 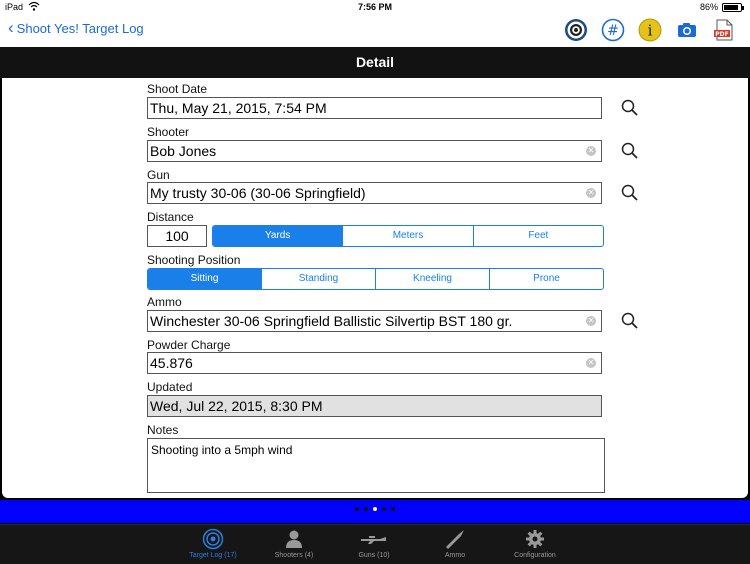 I want to click on svg-text: i, so click(x=650, y=31).